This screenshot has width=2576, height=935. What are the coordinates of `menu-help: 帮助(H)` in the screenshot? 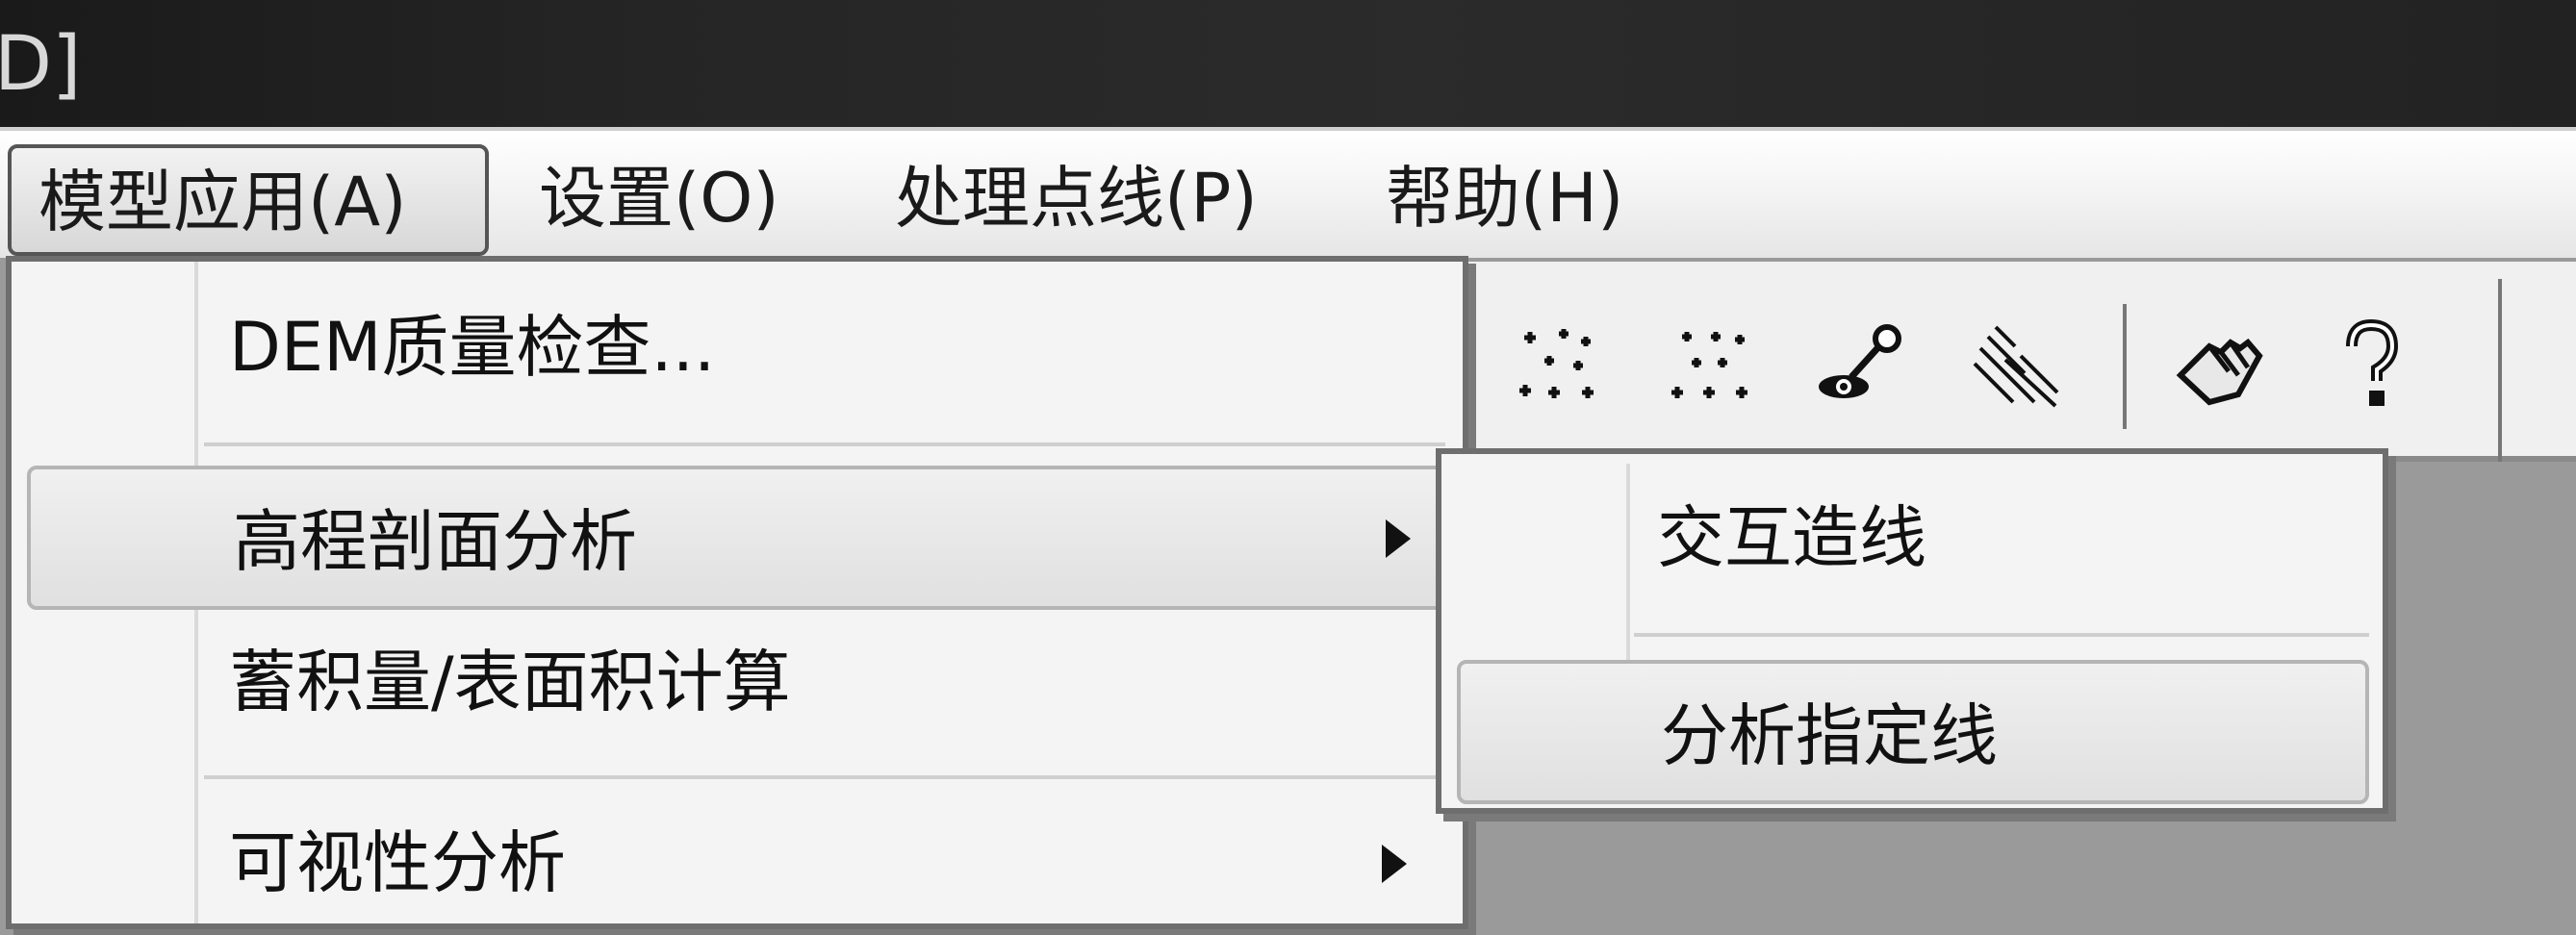 It's located at (1504, 200).